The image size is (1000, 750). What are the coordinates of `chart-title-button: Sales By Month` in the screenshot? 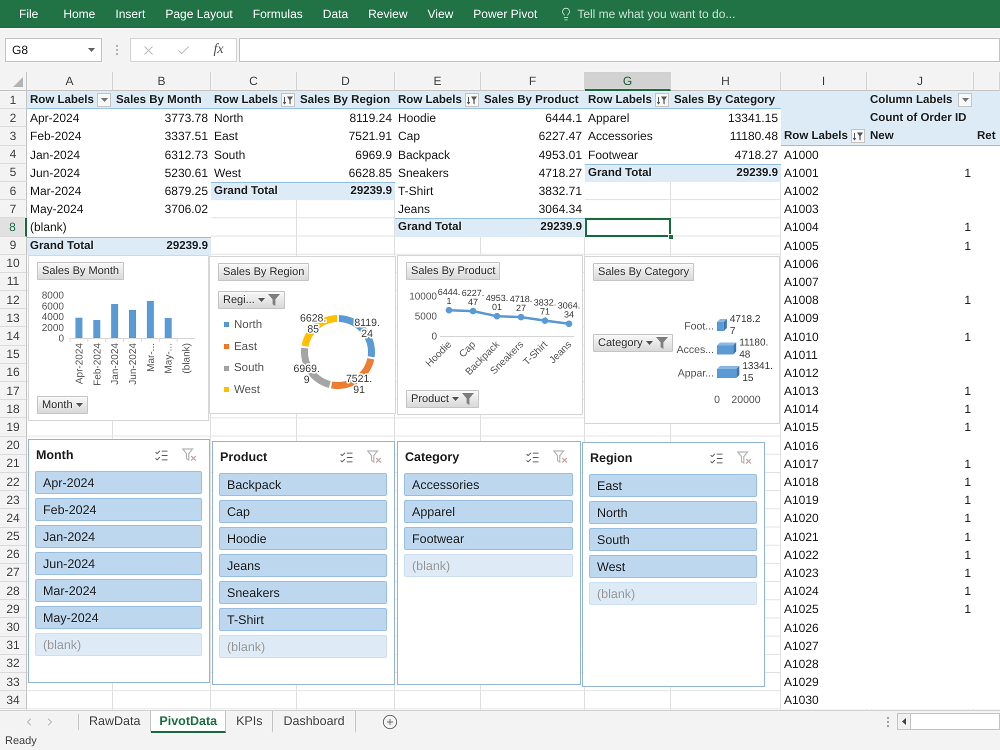 It's located at (80, 271).